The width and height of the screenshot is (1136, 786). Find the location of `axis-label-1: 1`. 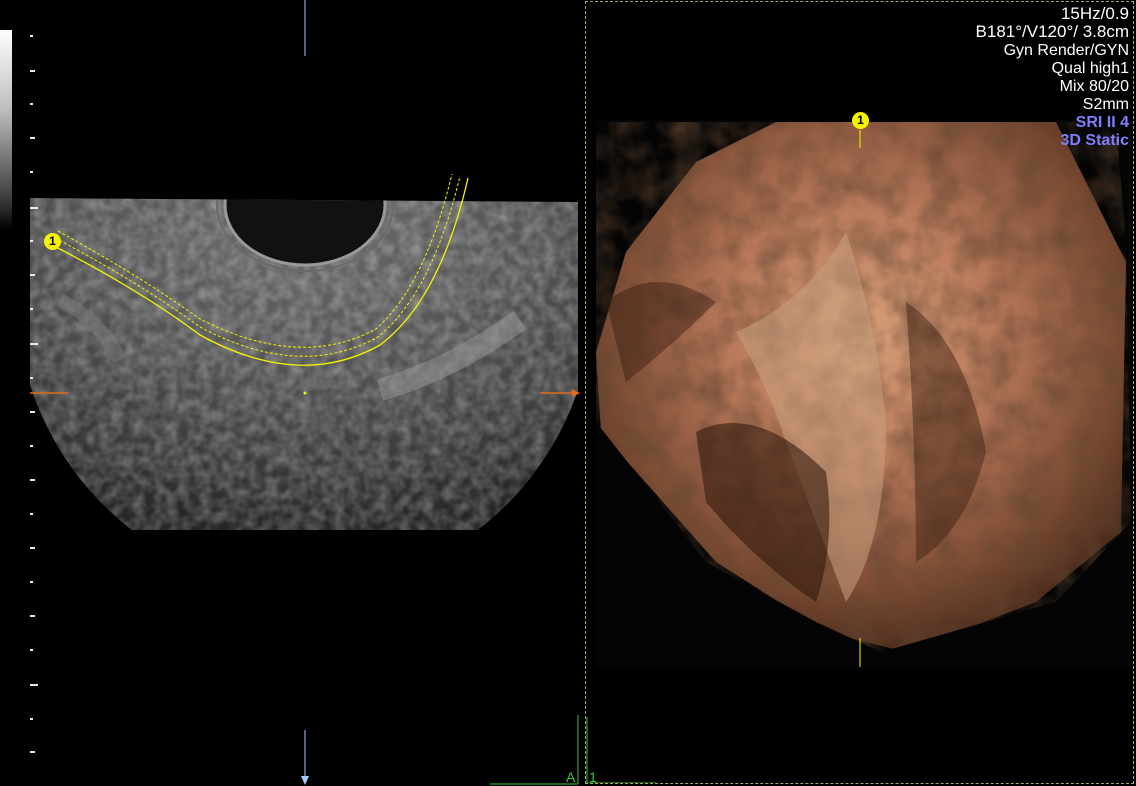

axis-label-1: 1 is located at coordinates (593, 777).